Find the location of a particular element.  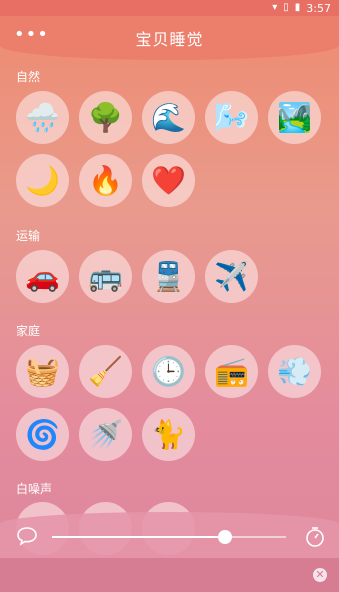

fire-sound-button: 🔥 is located at coordinates (105, 180).